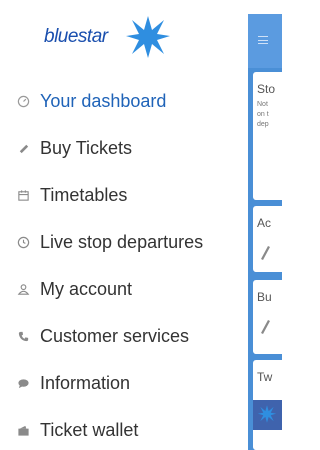 The width and height of the screenshot is (320, 450). I want to click on twitter-feed-image, so click(267, 415).